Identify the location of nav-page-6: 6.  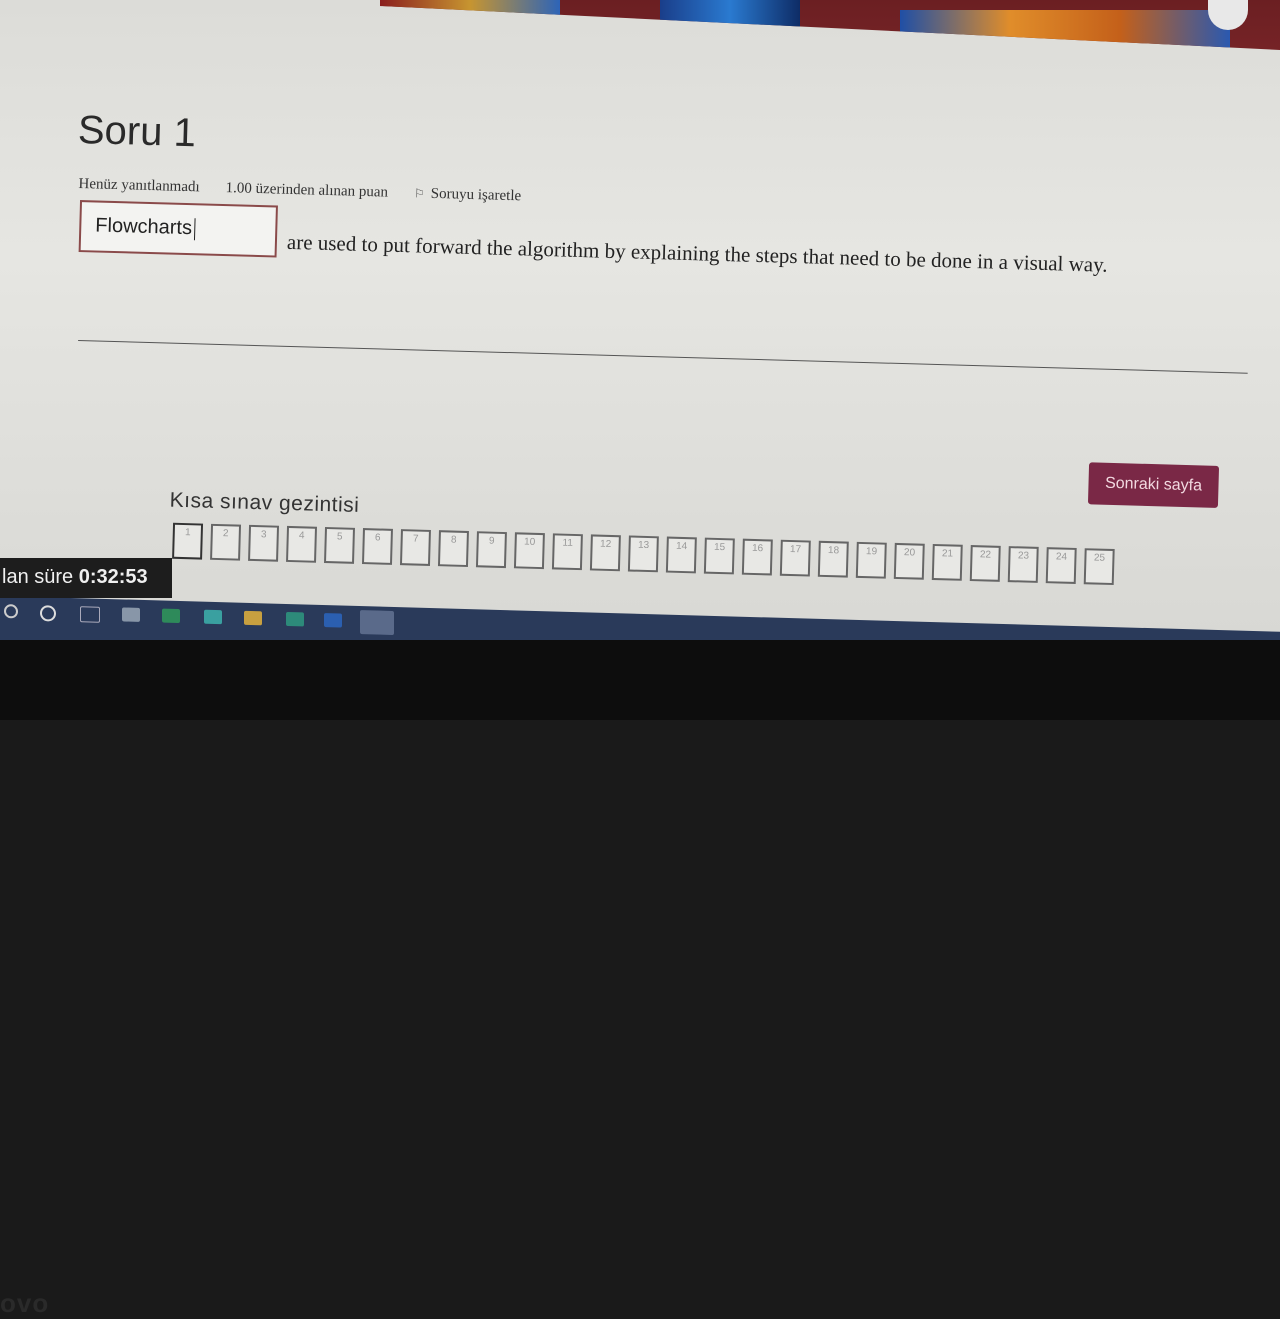
(377, 546).